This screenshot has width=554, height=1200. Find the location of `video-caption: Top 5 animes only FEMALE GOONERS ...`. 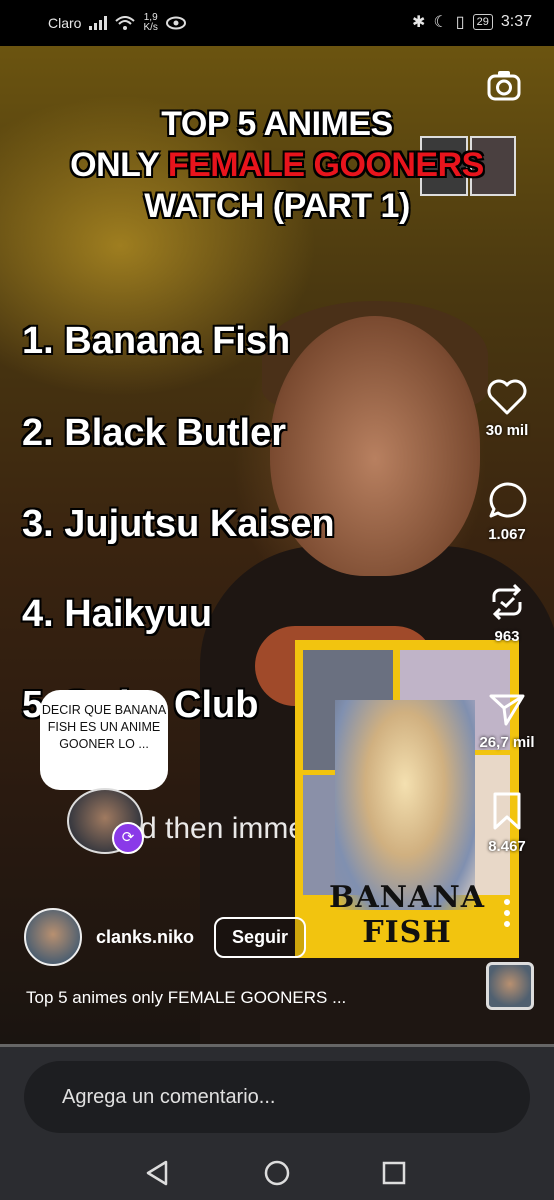

video-caption: Top 5 animes only FEMALE GOONERS ... is located at coordinates (186, 998).